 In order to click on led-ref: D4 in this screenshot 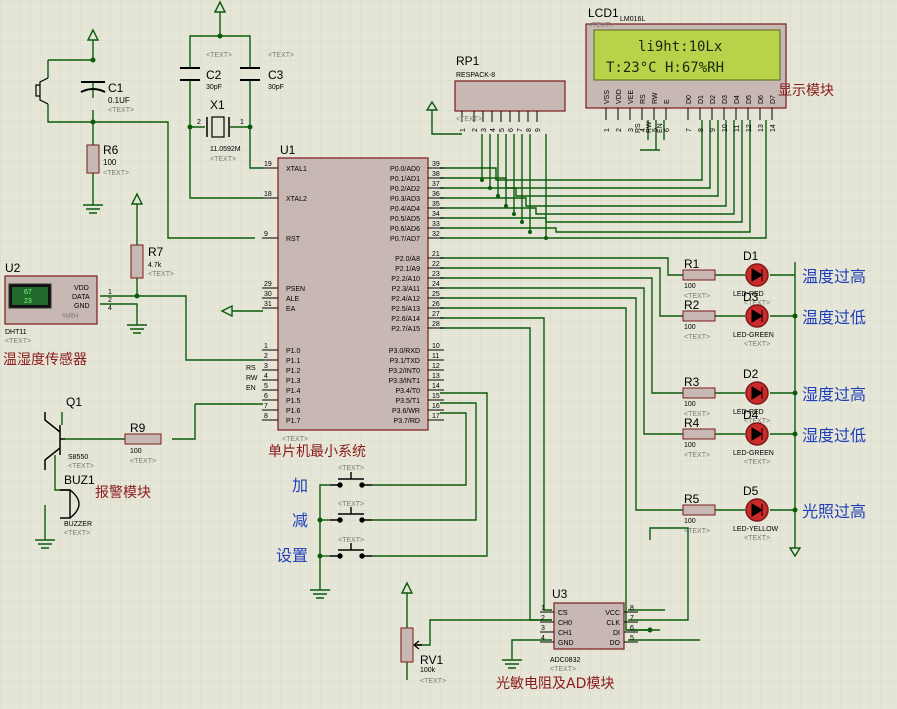, I will do `click(751, 415)`.